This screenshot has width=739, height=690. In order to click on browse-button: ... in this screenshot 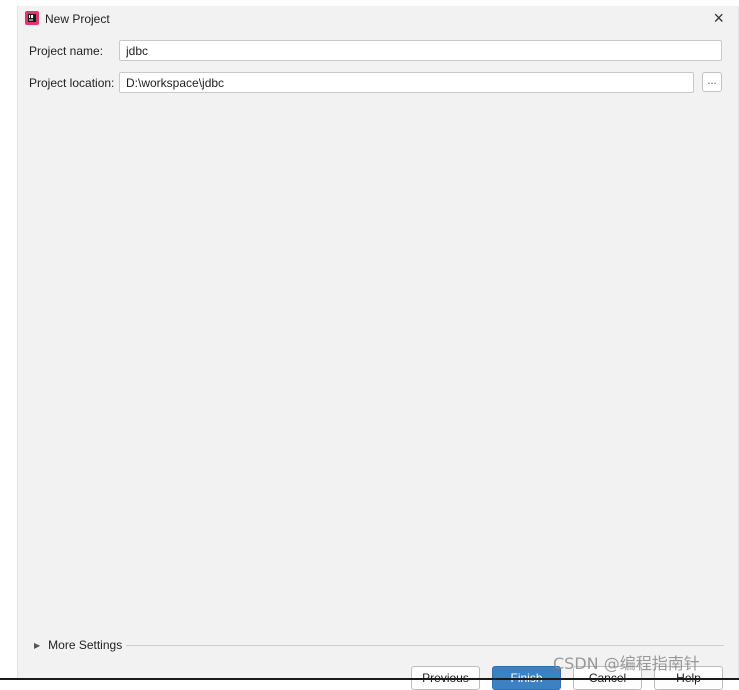, I will do `click(712, 82)`.